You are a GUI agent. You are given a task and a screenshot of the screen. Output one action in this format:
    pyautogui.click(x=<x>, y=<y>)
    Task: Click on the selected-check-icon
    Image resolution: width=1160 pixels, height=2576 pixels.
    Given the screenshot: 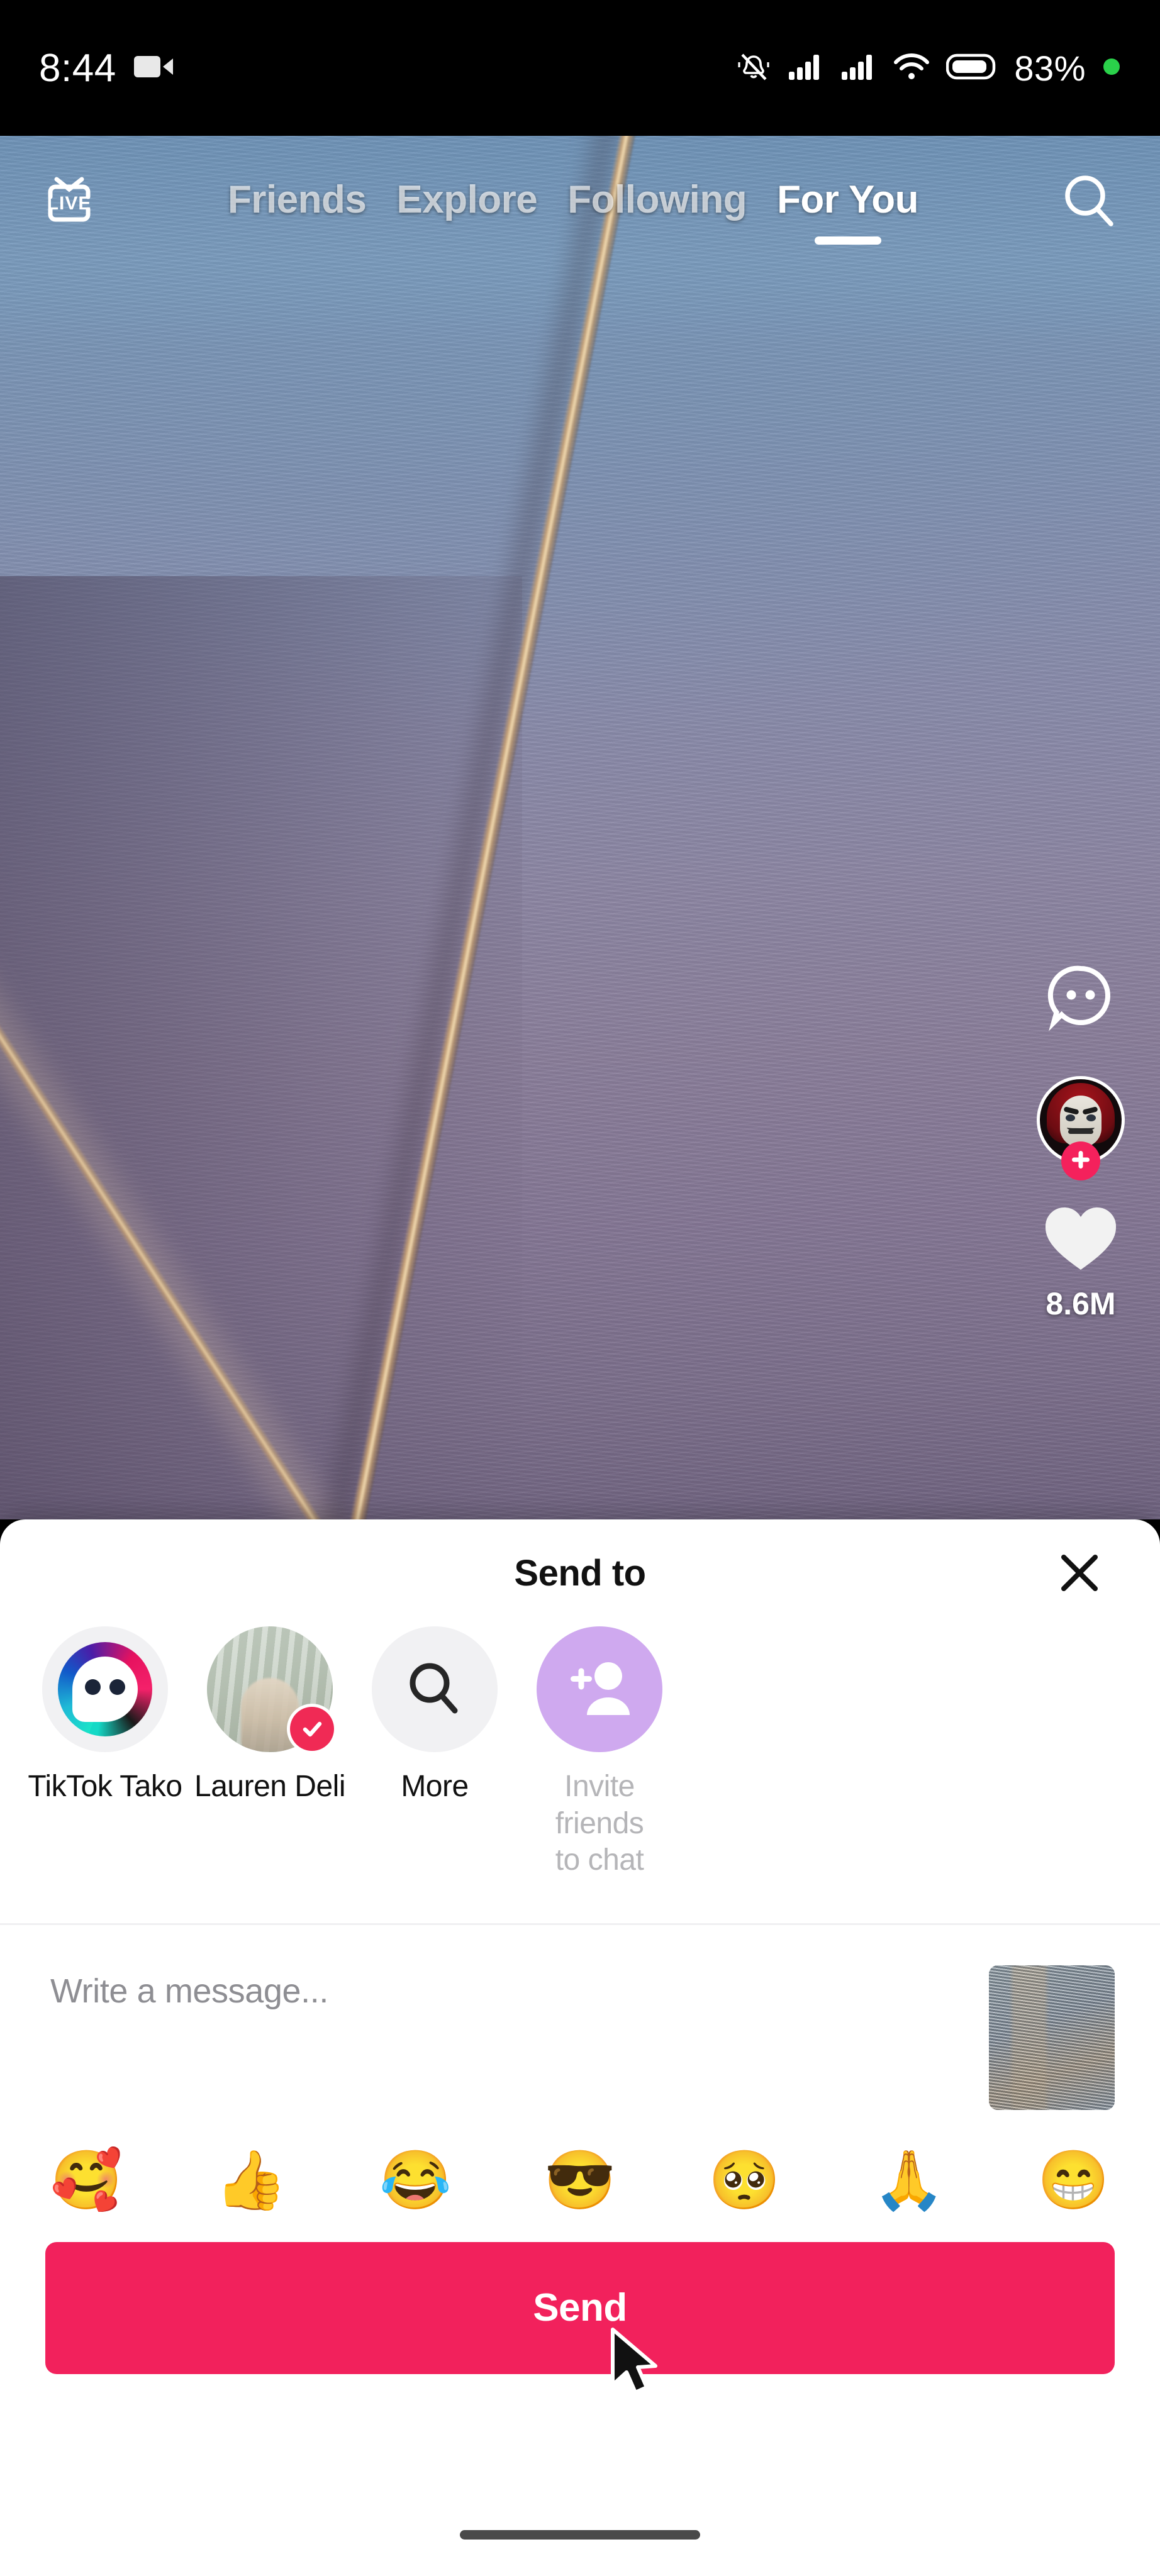 What is the action you would take?
    pyautogui.click(x=312, y=1729)
    